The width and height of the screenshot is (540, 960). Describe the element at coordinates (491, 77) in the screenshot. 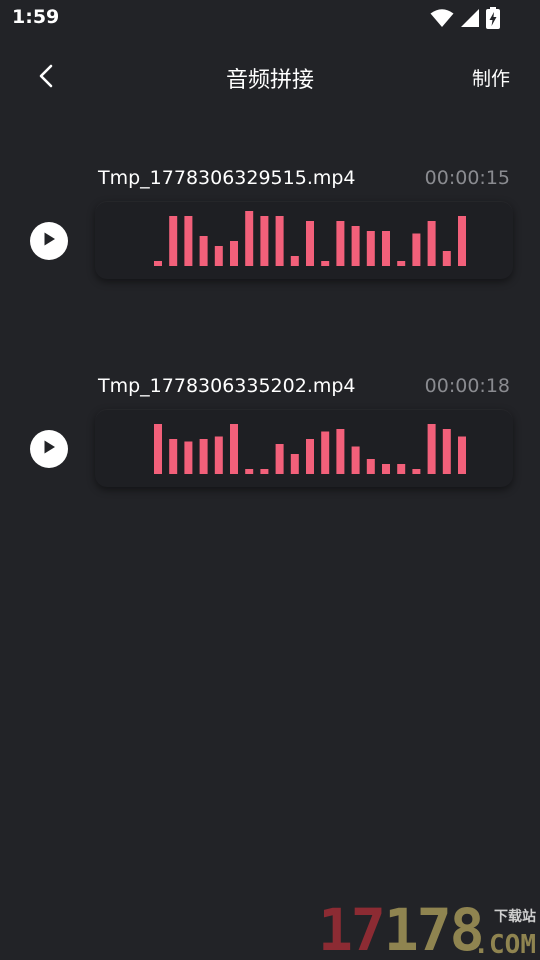

I see `make-button: 制作` at that location.